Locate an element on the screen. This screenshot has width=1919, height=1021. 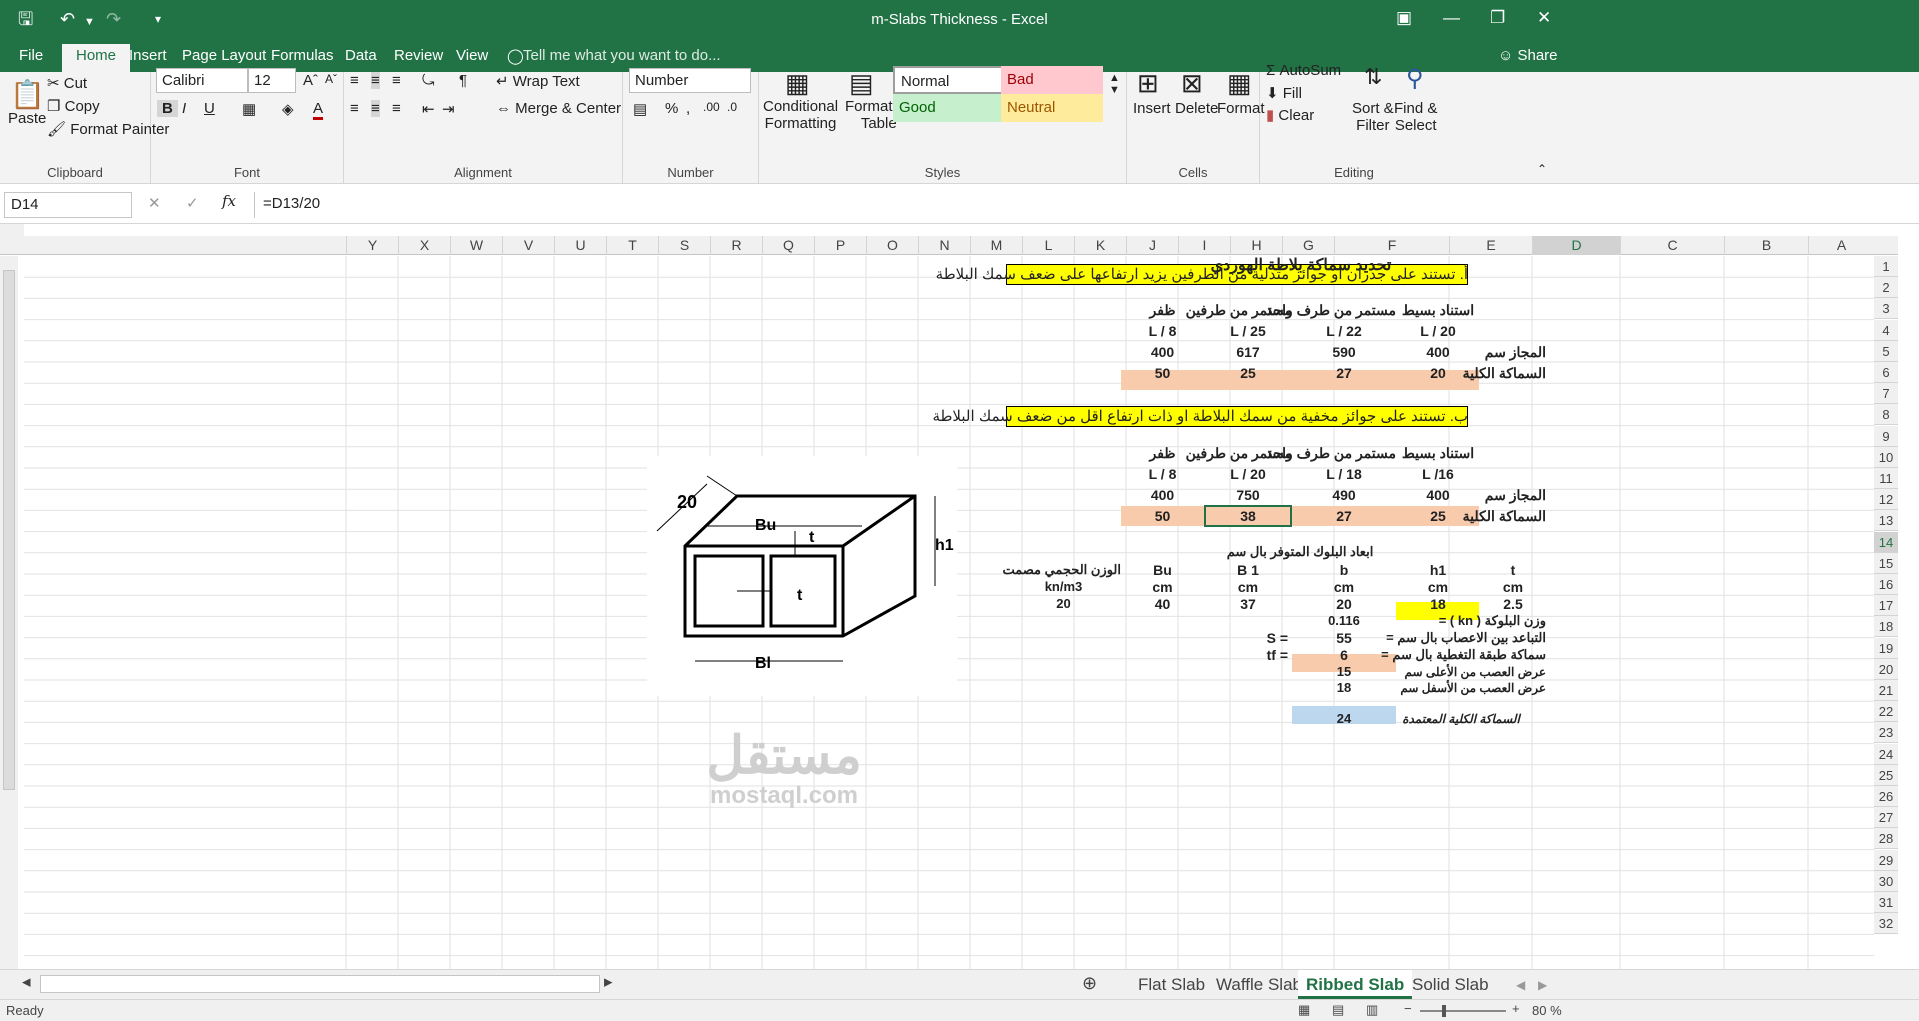
autosum-button: Σ AutoSum is located at coordinates (1303, 70).